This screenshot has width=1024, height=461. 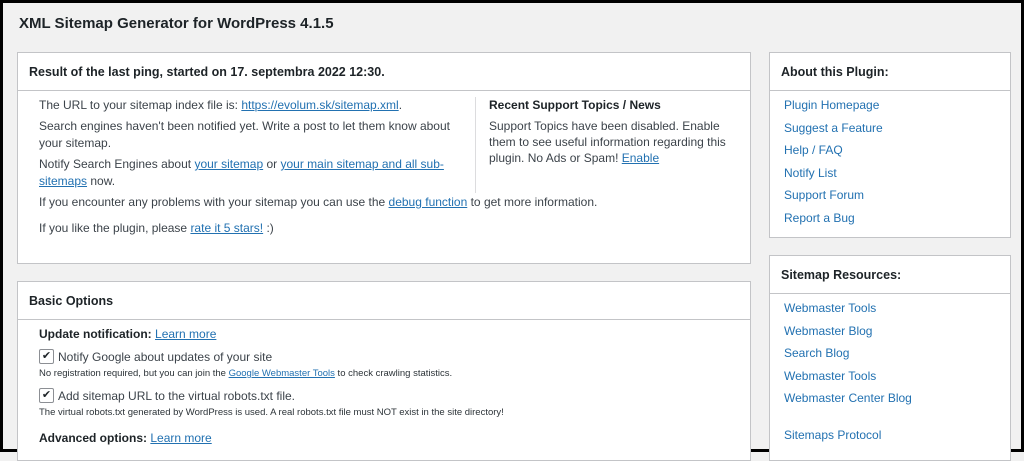 What do you see at coordinates (848, 398) in the screenshot?
I see `webmaster-center-blog-link: Webmaster Center Blog` at bounding box center [848, 398].